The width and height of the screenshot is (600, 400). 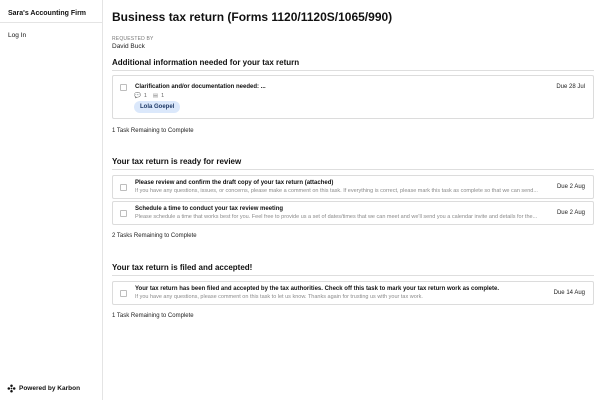 I want to click on requested-by-name: David Buck, so click(x=128, y=46).